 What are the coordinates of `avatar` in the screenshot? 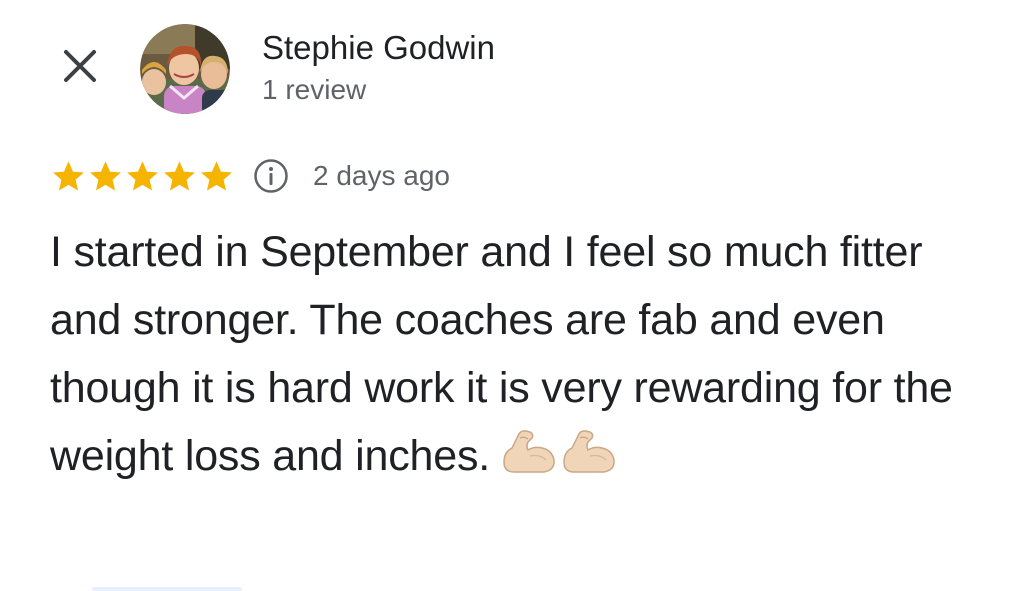 It's located at (185, 69).